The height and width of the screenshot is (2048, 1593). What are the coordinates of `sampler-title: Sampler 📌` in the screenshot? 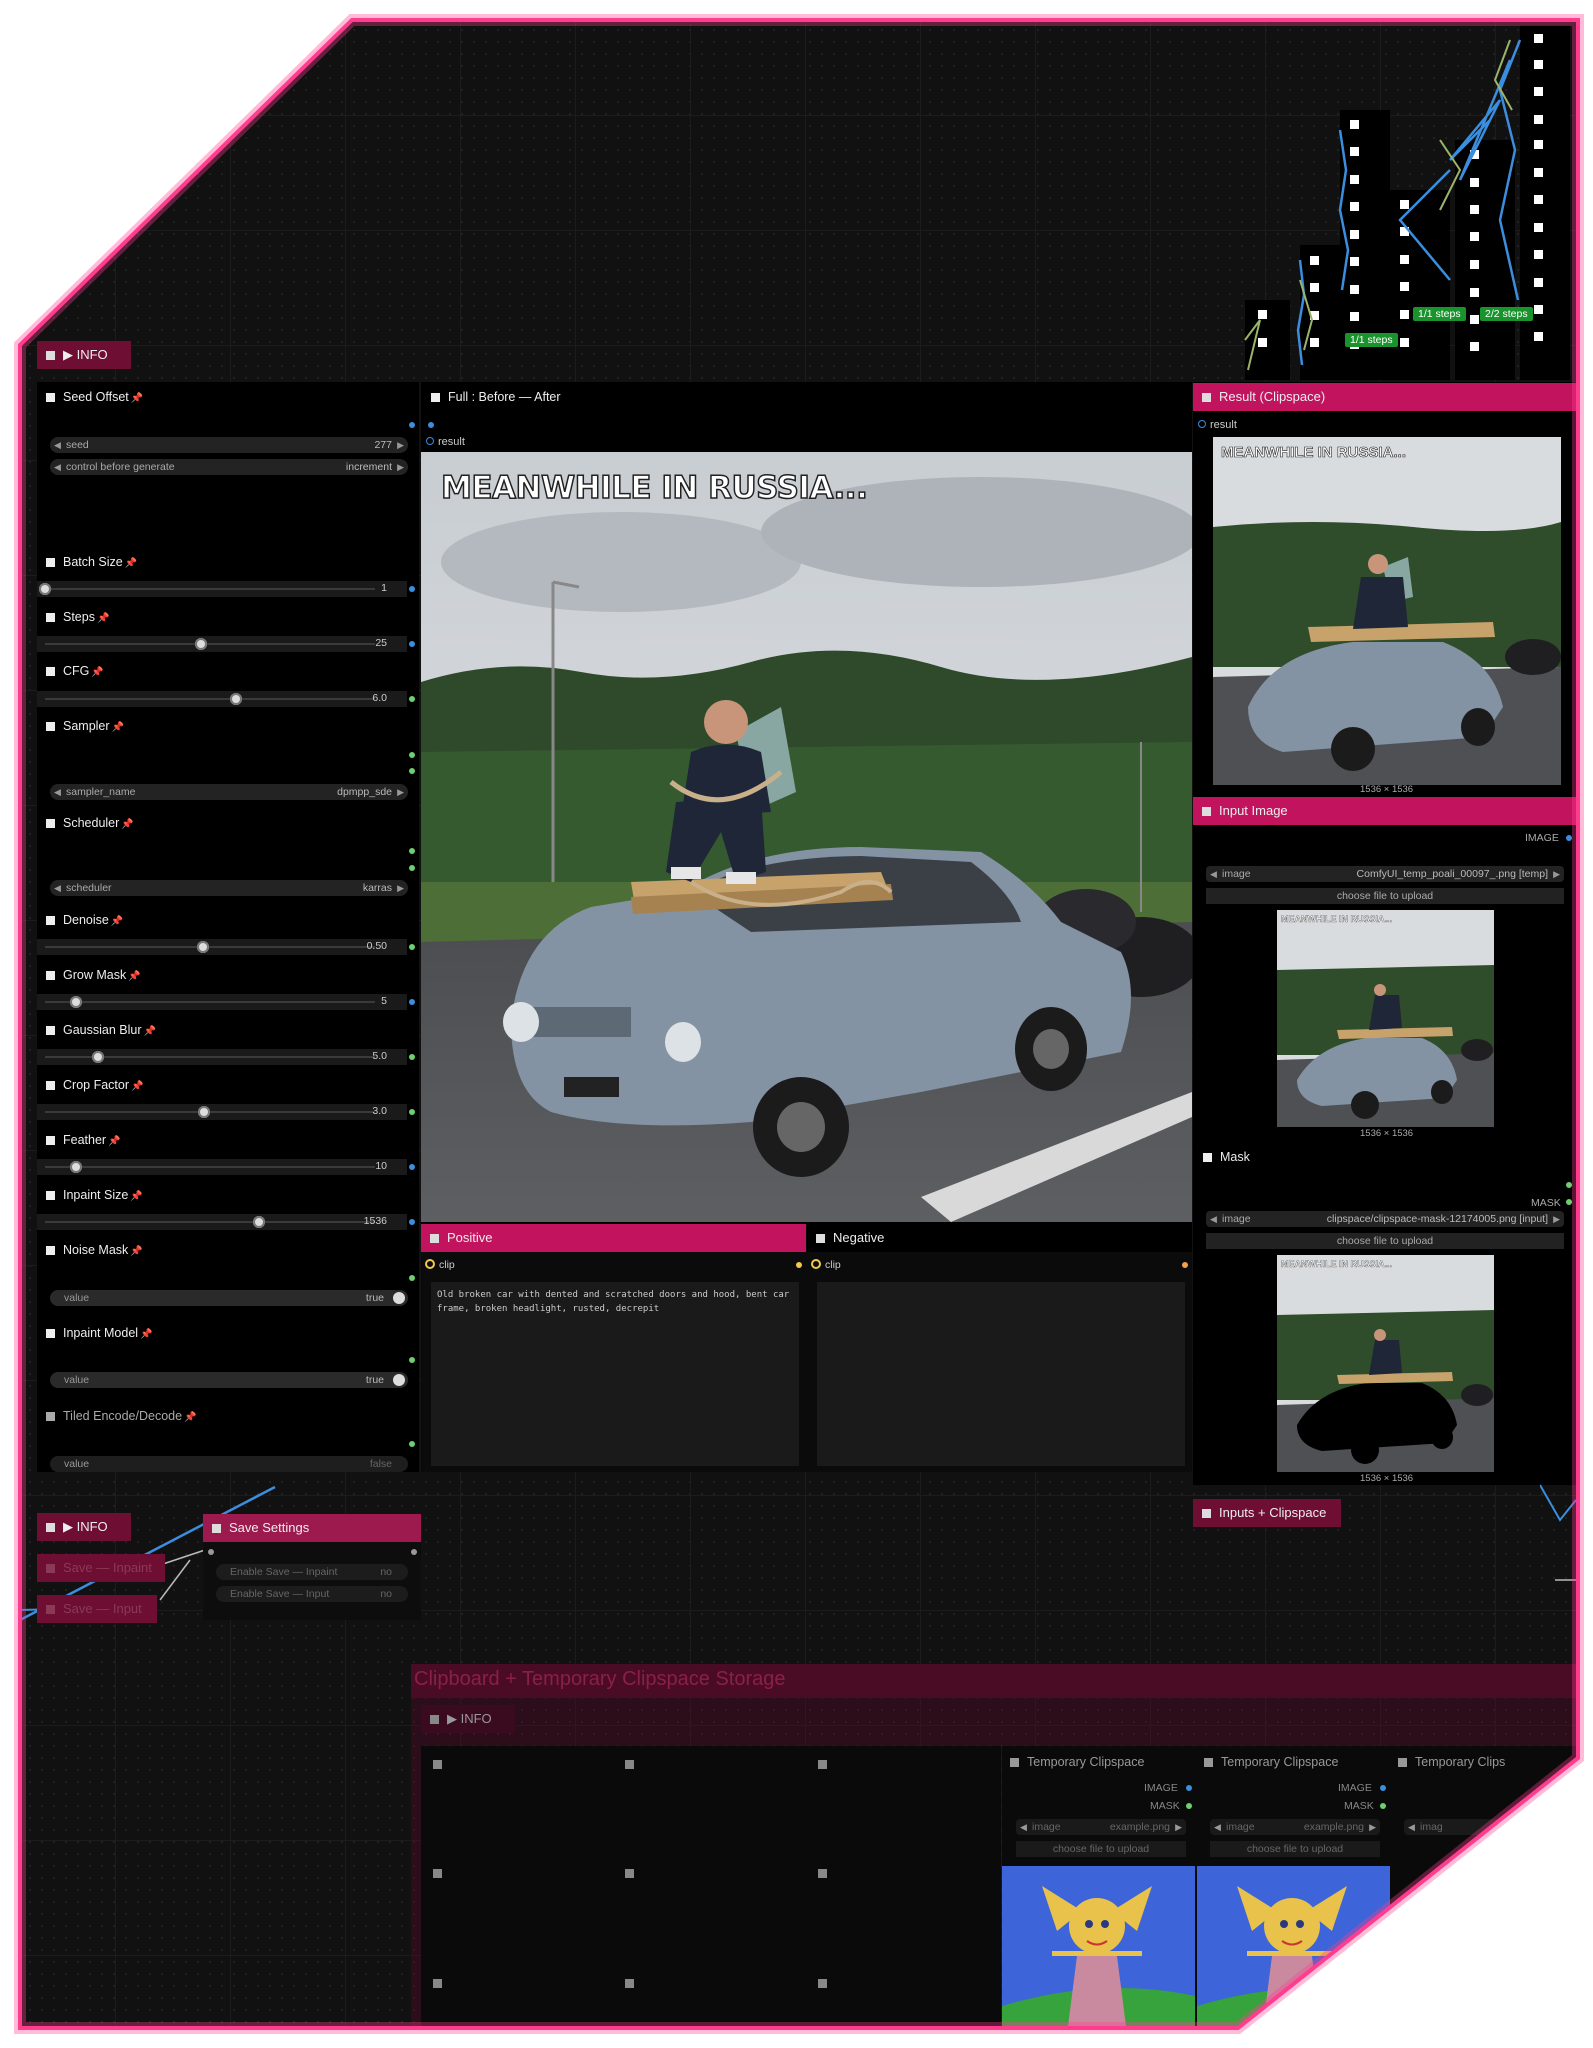 It's located at (85, 726).